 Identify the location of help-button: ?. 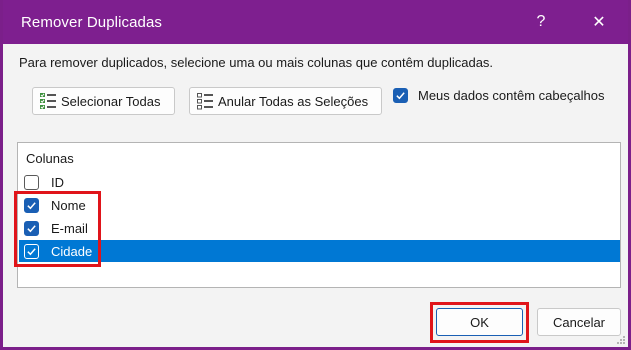
(541, 22).